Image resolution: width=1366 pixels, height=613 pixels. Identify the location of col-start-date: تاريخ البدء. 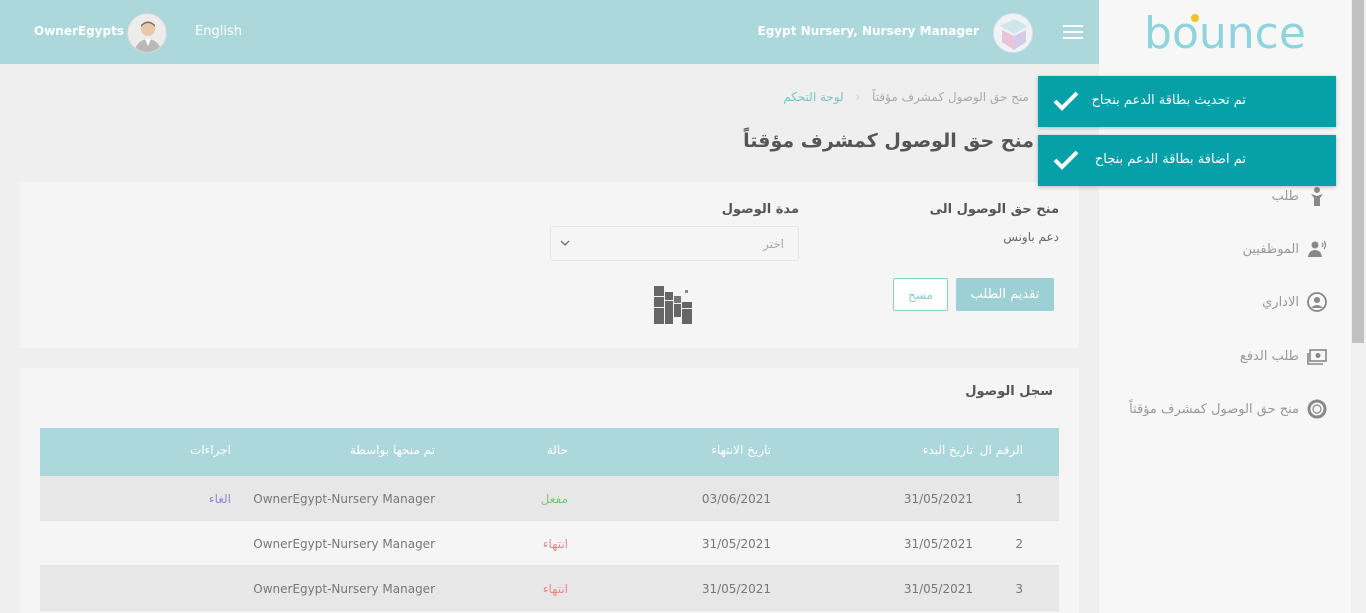
(947, 450).